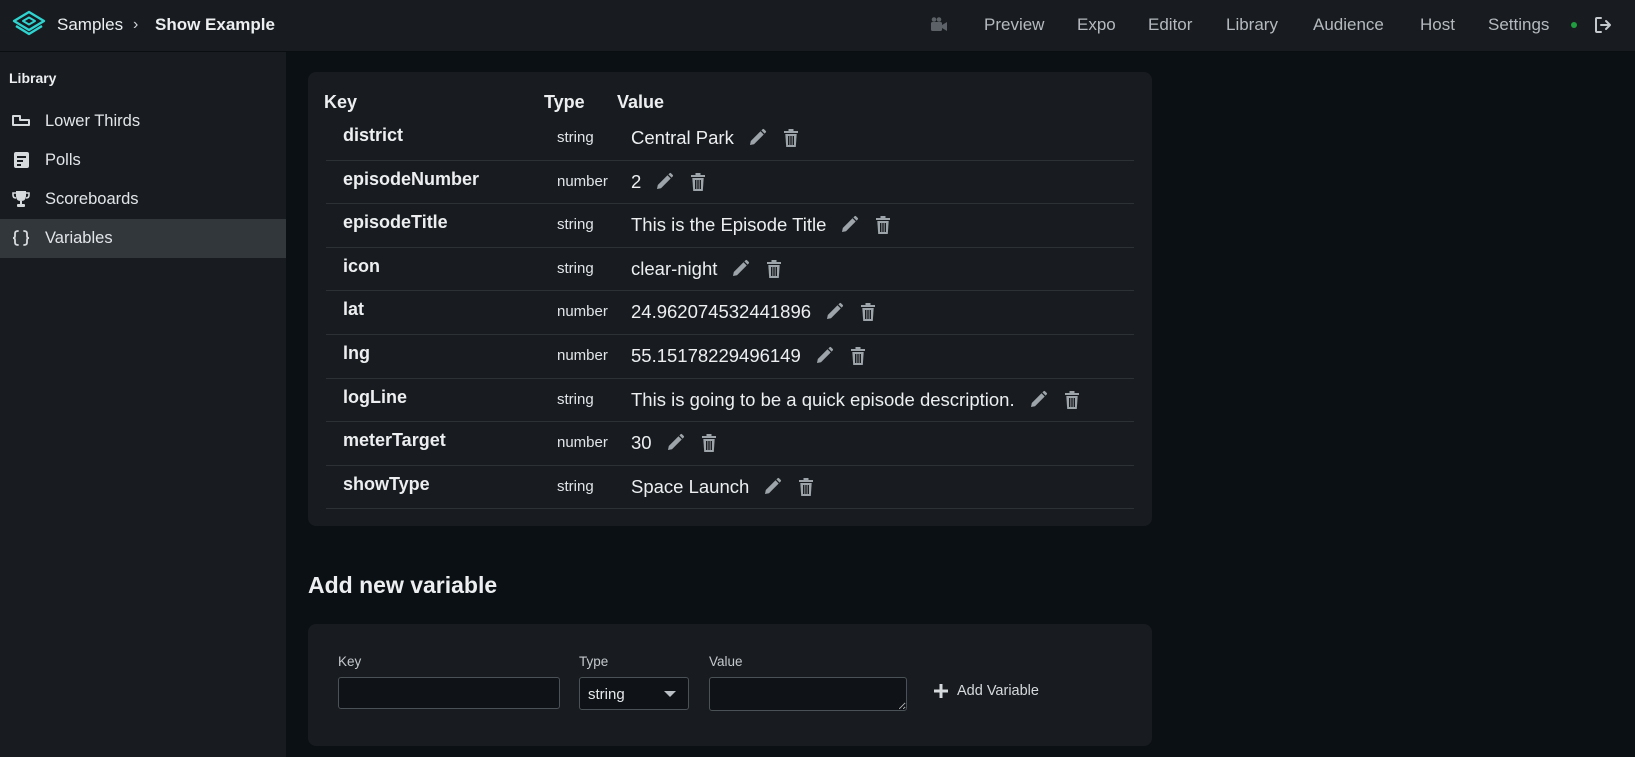 The image size is (1635, 757). I want to click on variable-value: 2, so click(636, 181).